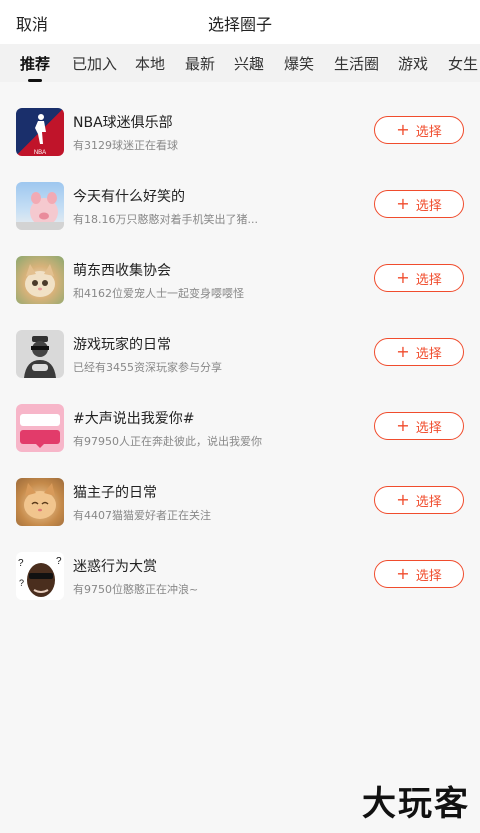 The width and height of the screenshot is (480, 833). What do you see at coordinates (122, 345) in the screenshot?
I see `group-name: 游戏玩家的日常` at bounding box center [122, 345].